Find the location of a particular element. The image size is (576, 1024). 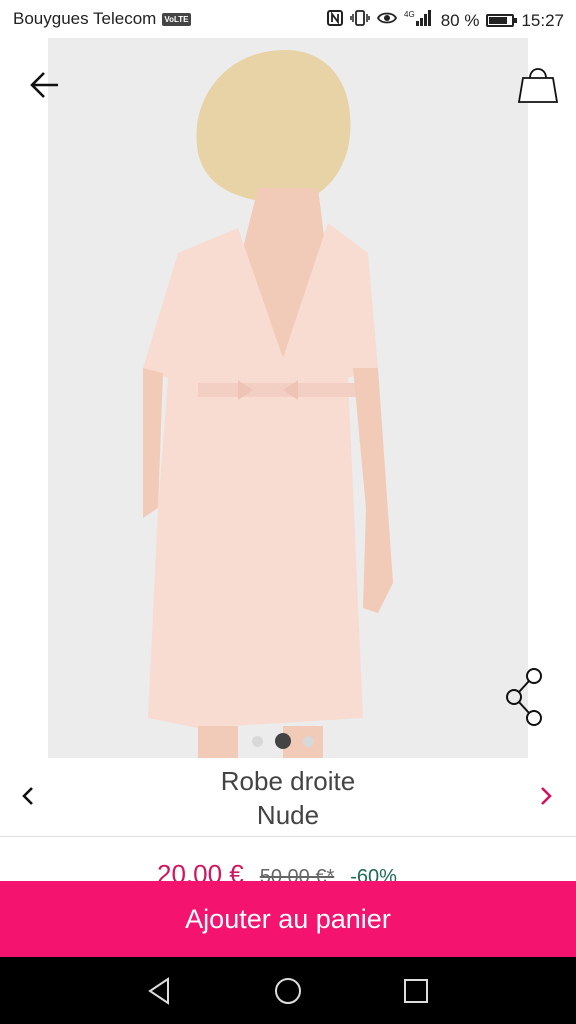

shopping-bag-icon is located at coordinates (538, 85).